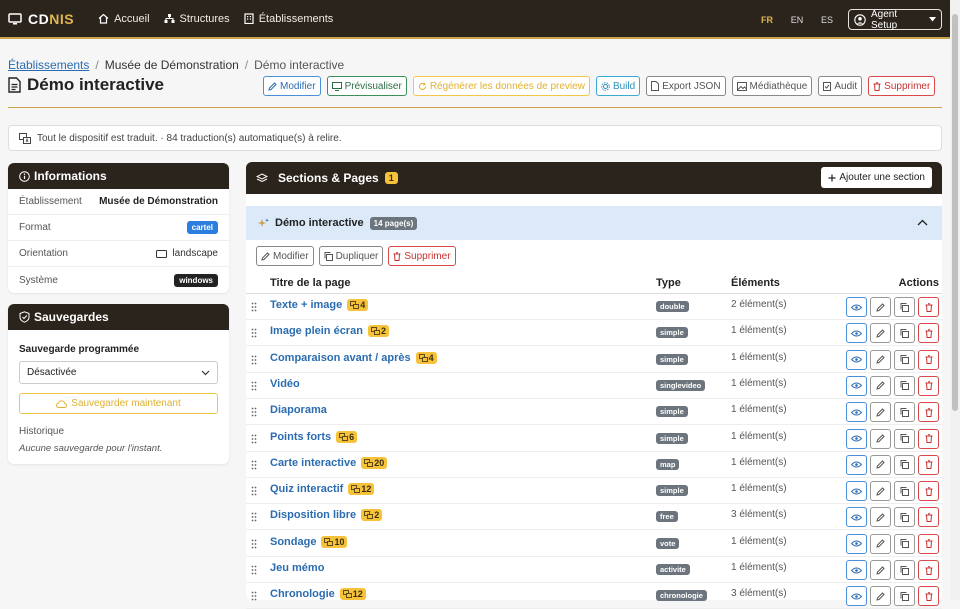 This screenshot has height=609, width=960. Describe the element at coordinates (366, 86) in the screenshot. I see `preview-button: Prévisualiser` at that location.